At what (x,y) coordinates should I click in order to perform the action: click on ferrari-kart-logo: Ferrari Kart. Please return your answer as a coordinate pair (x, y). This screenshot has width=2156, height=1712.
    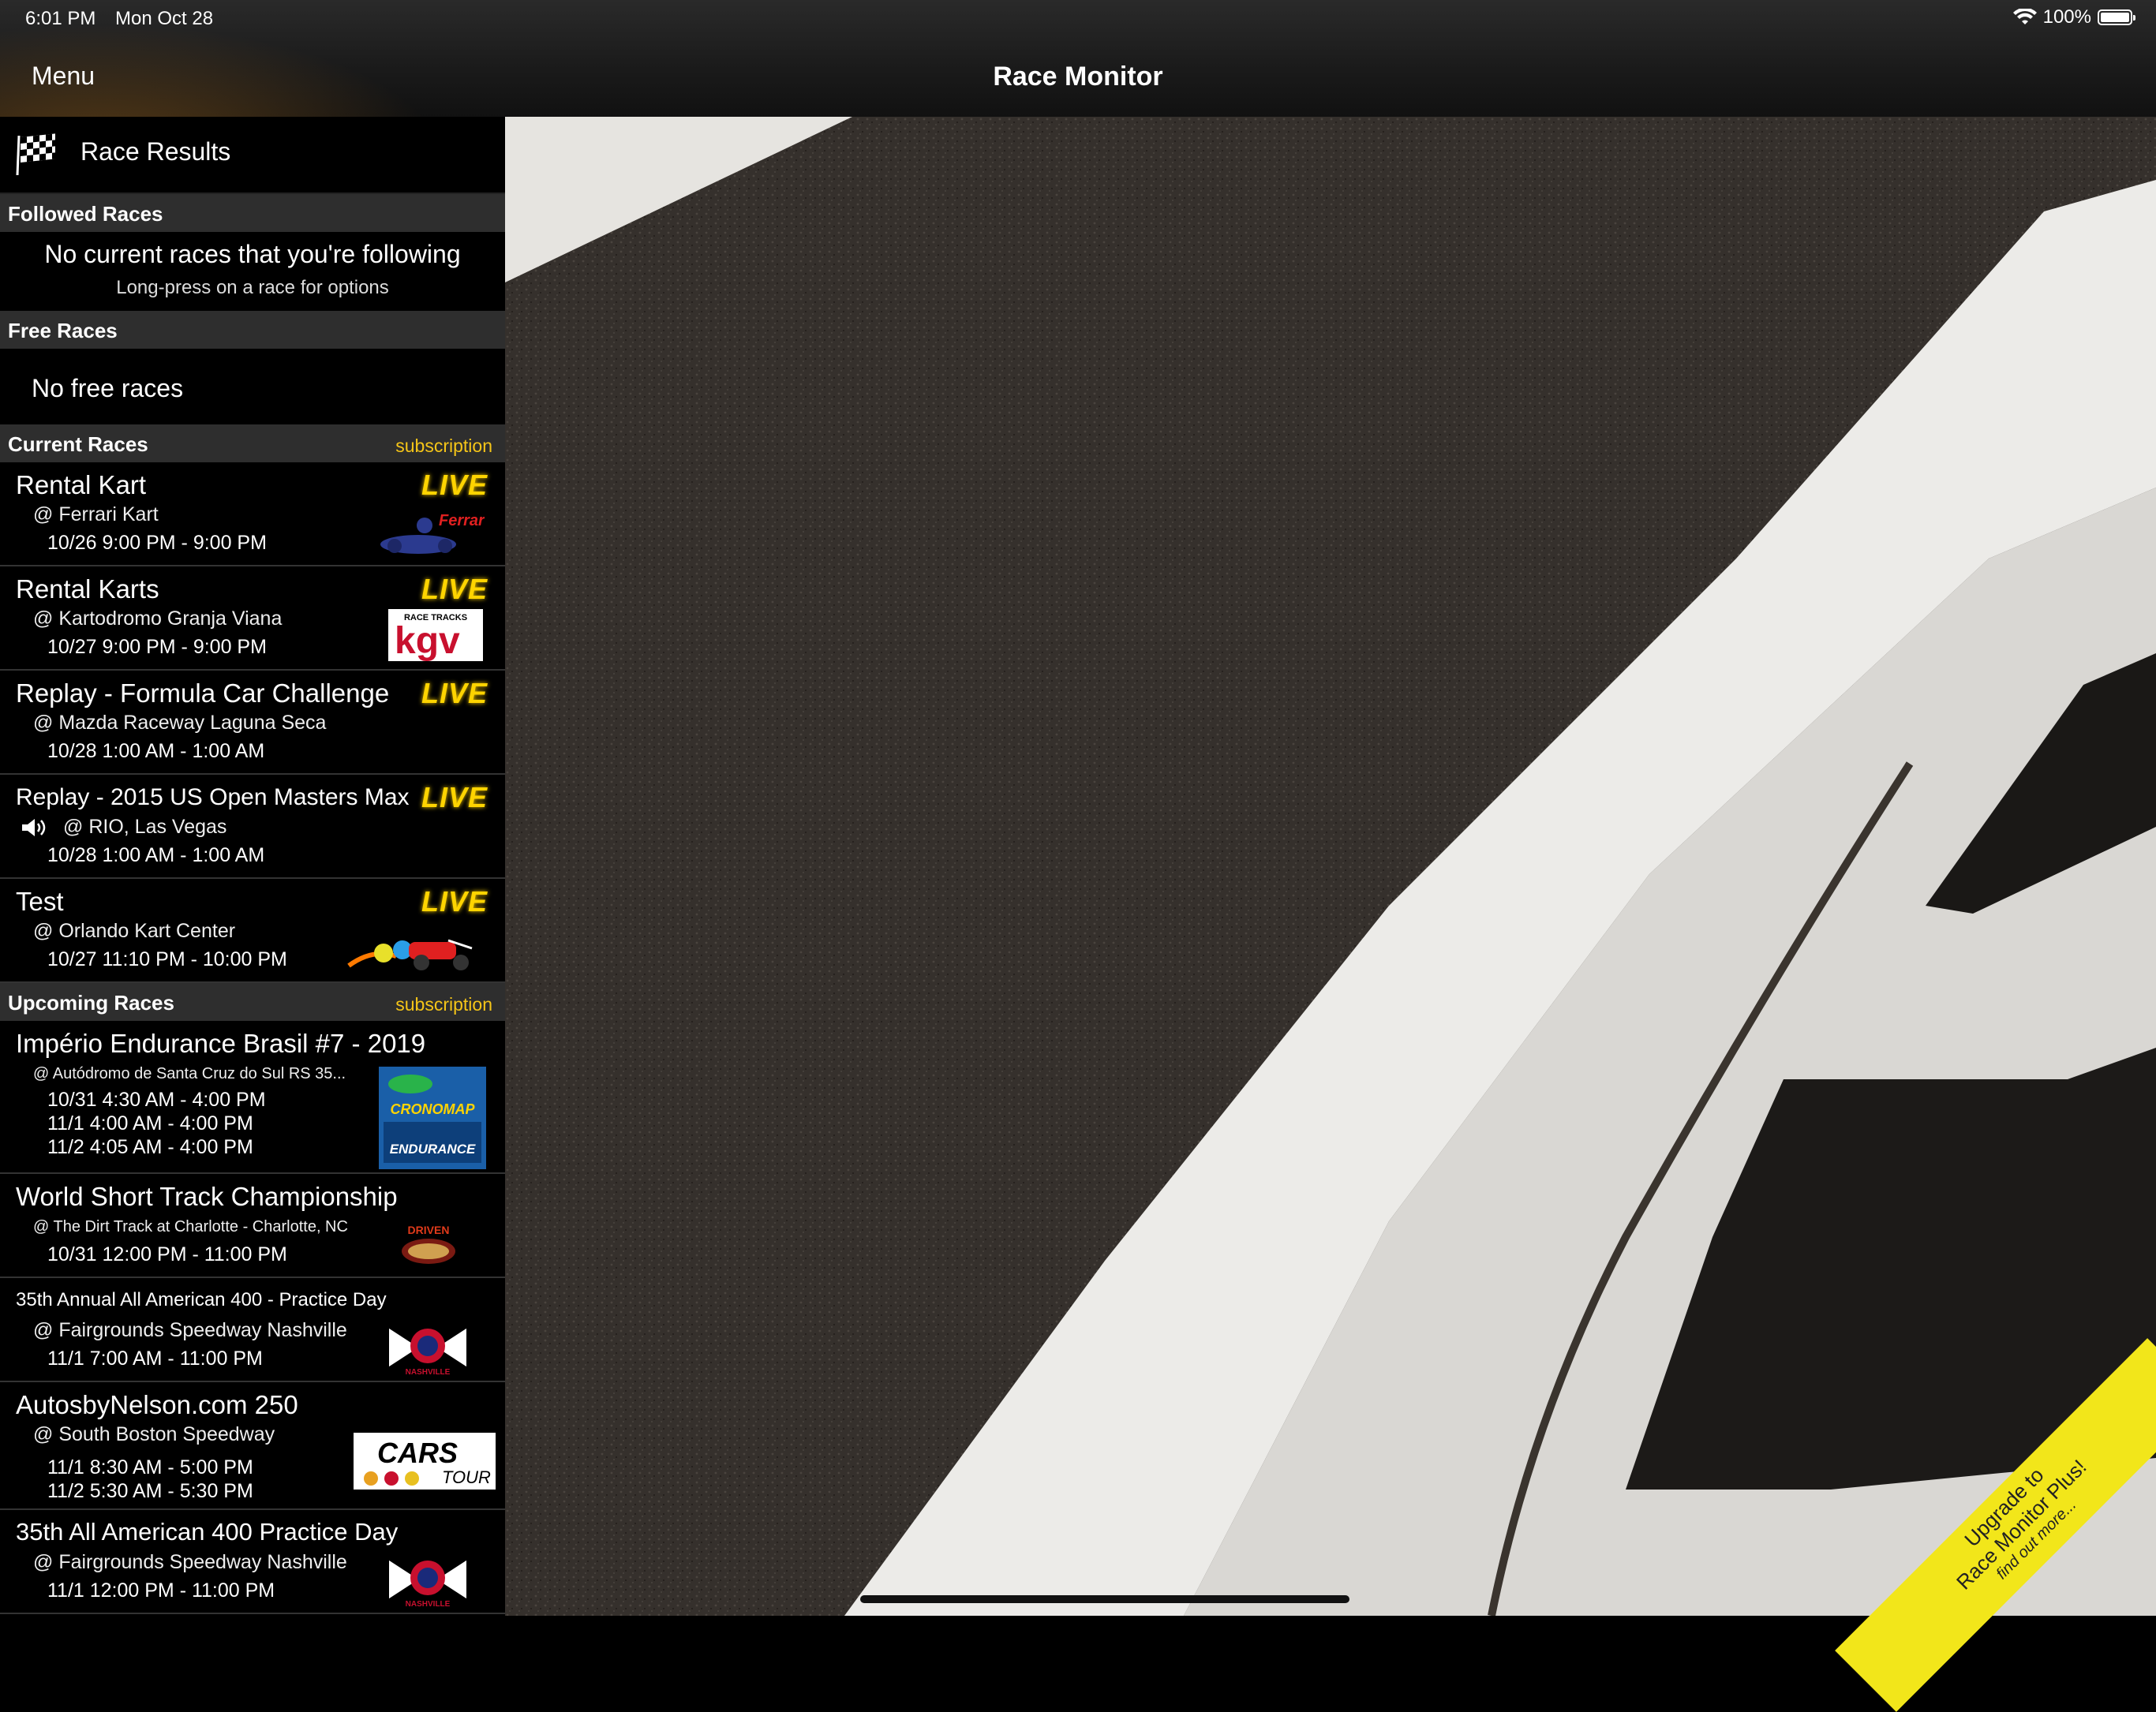
    Looking at the image, I should click on (432, 533).